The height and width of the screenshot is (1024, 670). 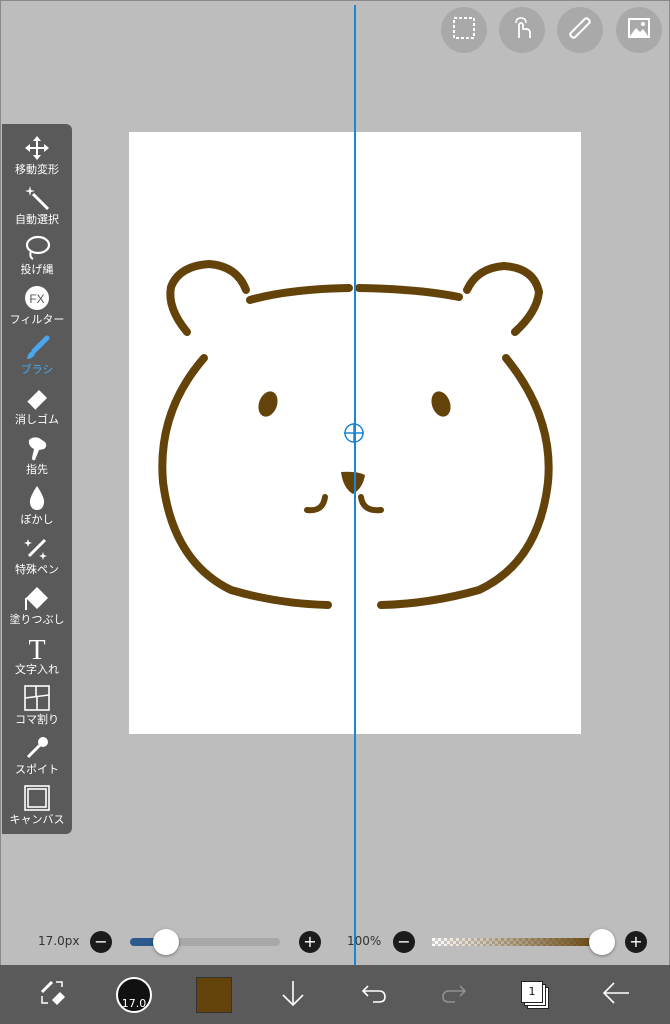 I want to click on selection-icon, so click(x=464, y=30).